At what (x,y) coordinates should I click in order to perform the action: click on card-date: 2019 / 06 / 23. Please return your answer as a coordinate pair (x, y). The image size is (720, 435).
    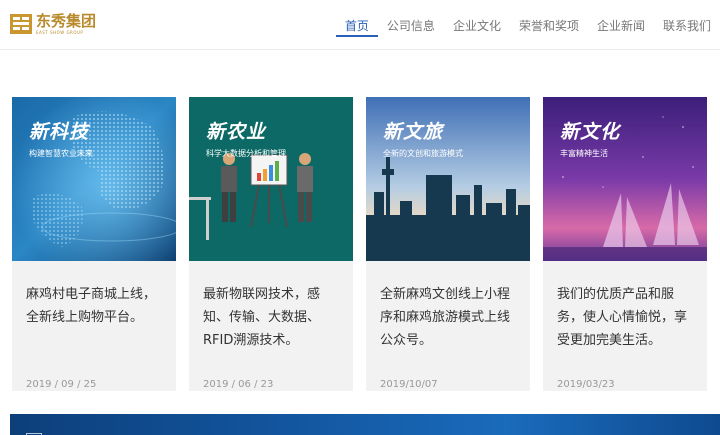
    Looking at the image, I should click on (238, 384).